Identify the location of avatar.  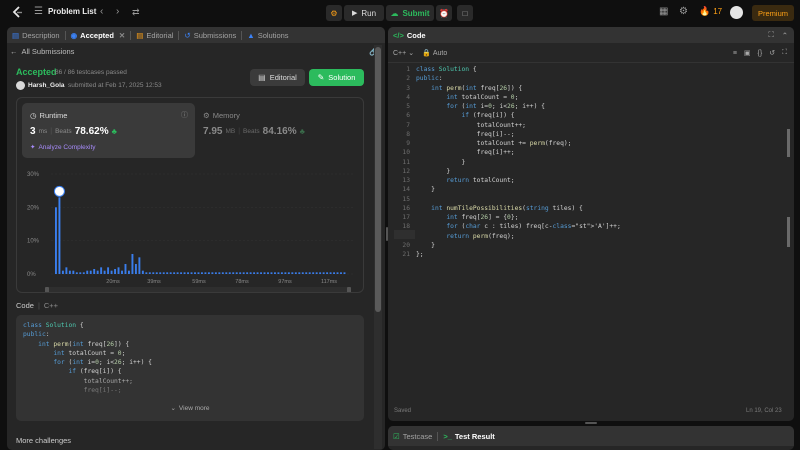
(736, 12).